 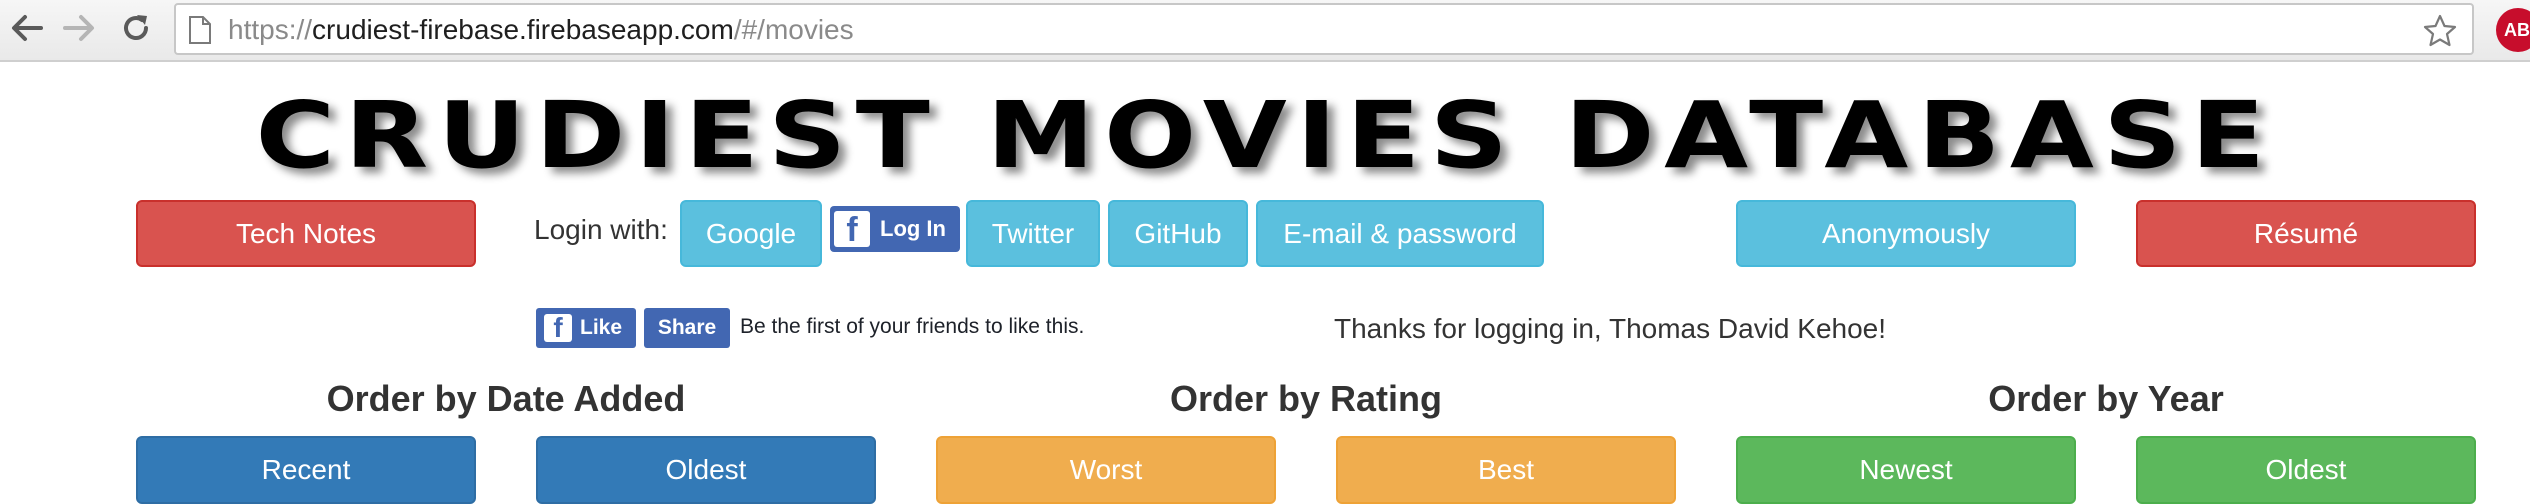 What do you see at coordinates (200, 30) in the screenshot?
I see `page-icon` at bounding box center [200, 30].